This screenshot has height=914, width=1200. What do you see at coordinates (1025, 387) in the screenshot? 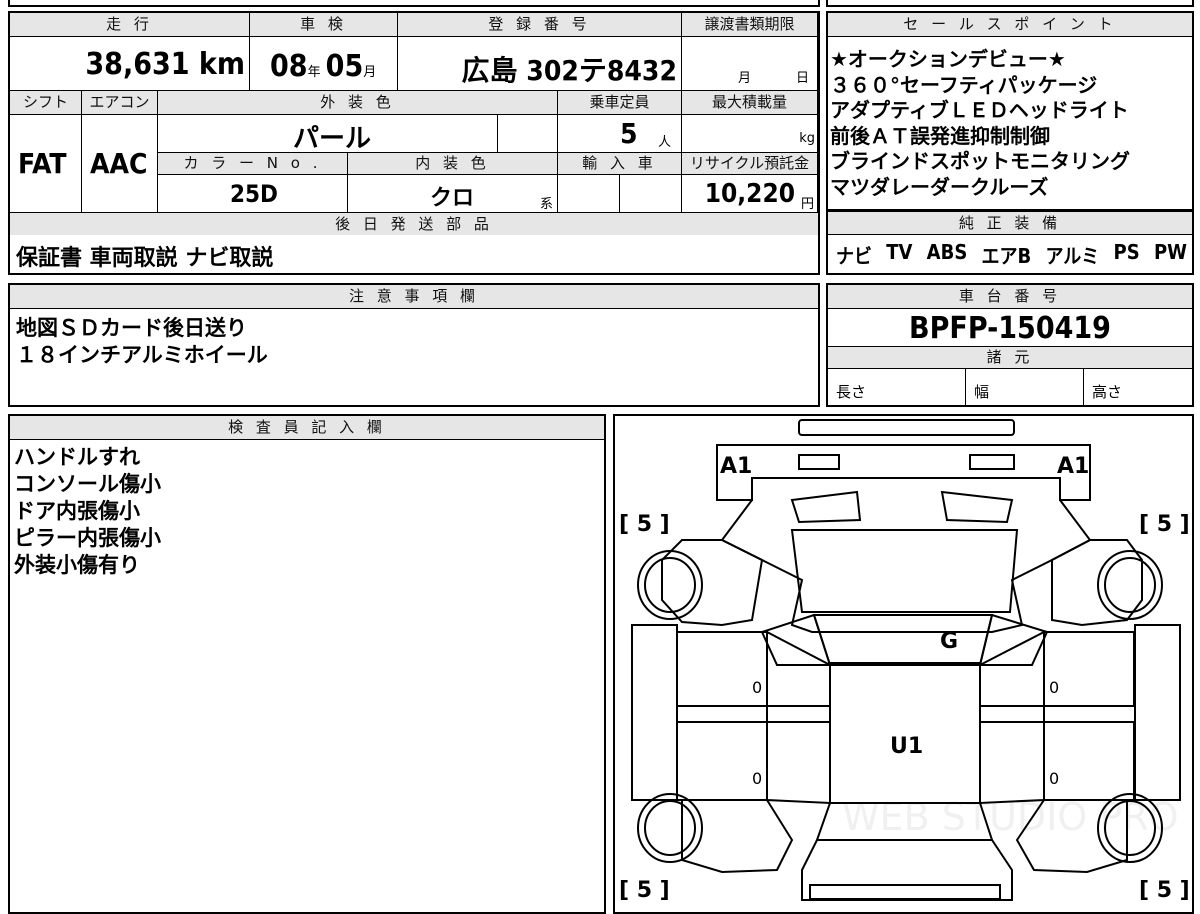
I see `width-cell: 幅` at bounding box center [1025, 387].